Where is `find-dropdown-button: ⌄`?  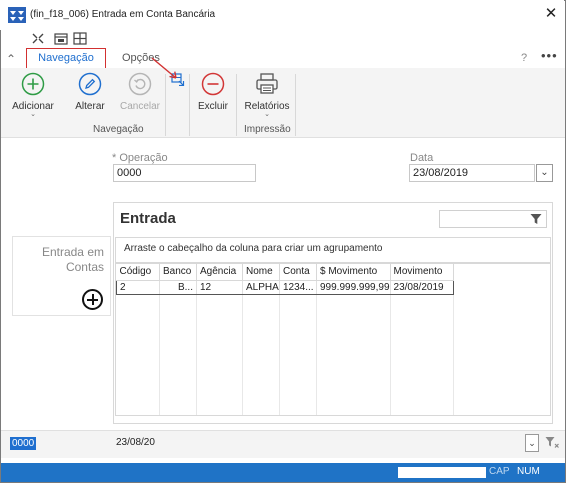
find-dropdown-button: ⌄ is located at coordinates (532, 443).